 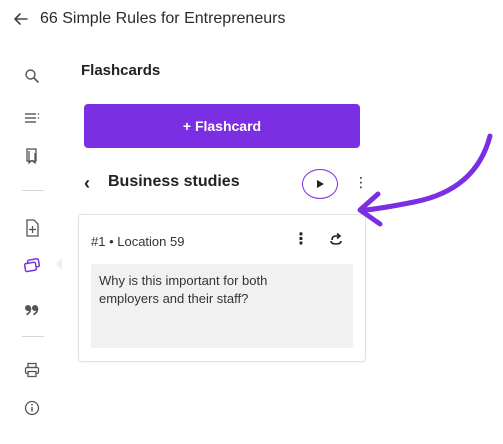 I want to click on flashcards-icon, so click(x=32, y=266).